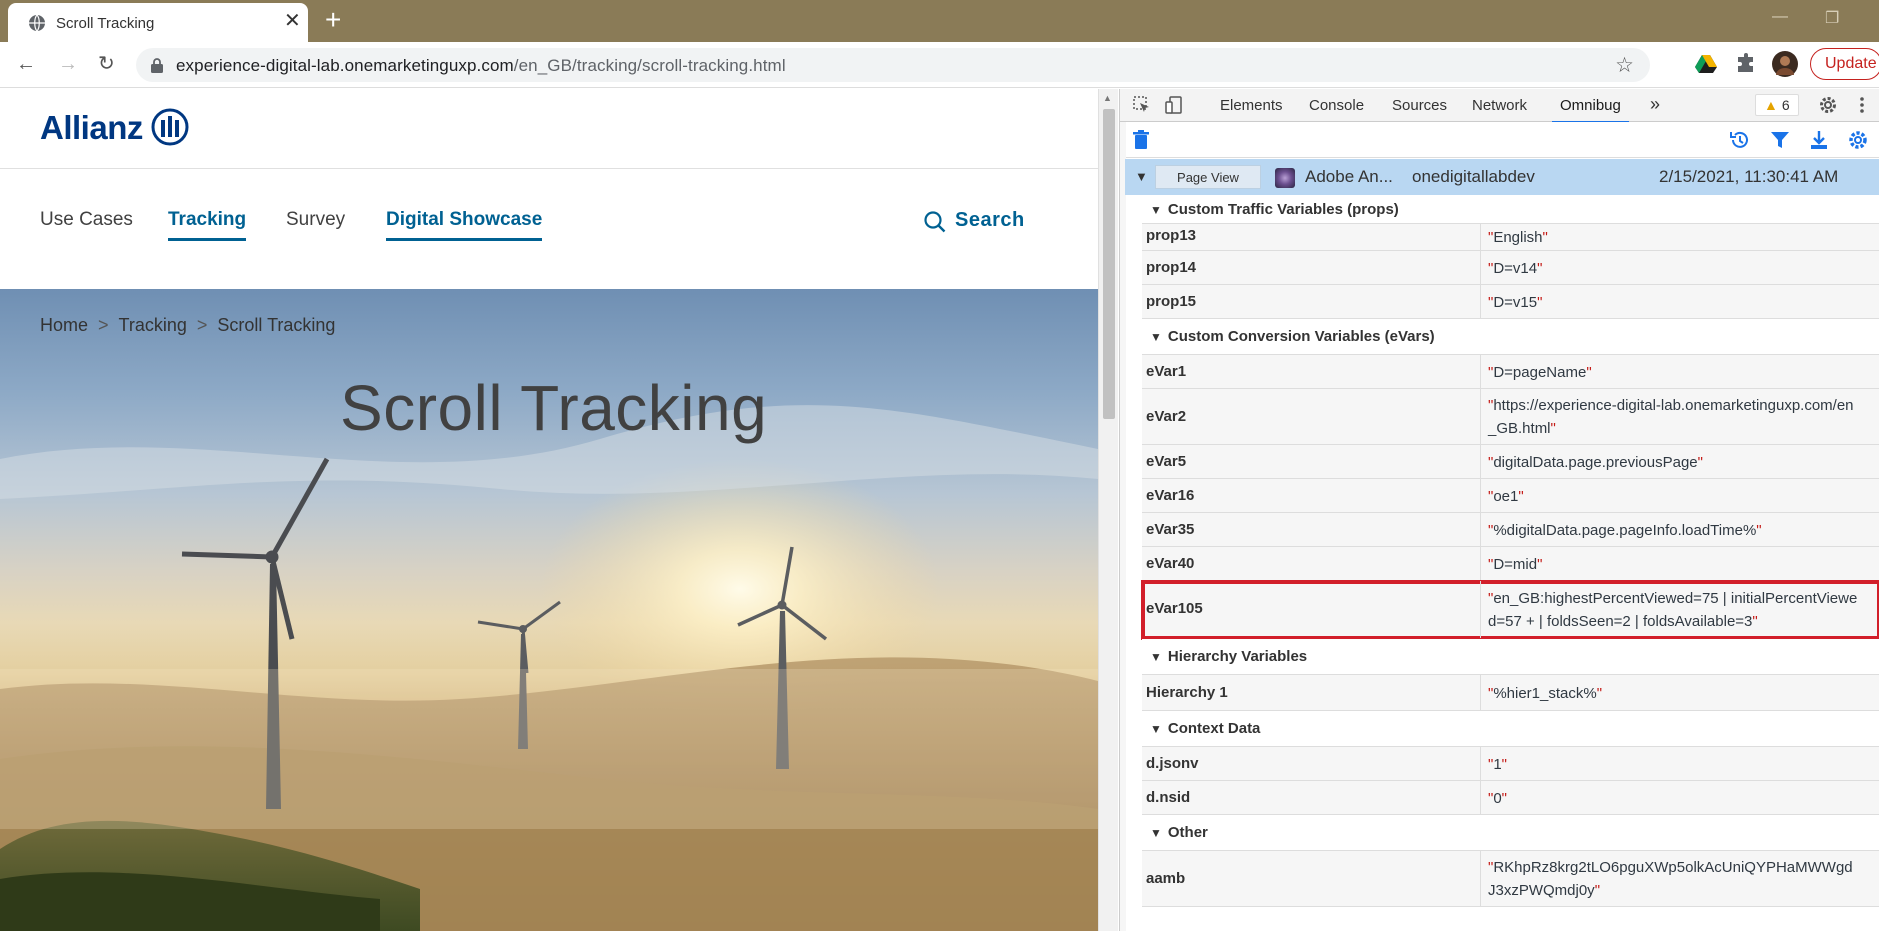 The width and height of the screenshot is (1879, 931). Describe the element at coordinates (649, 65) in the screenshot. I see `url-path: /en_GB/tracking/scroll-tracking.html` at that location.